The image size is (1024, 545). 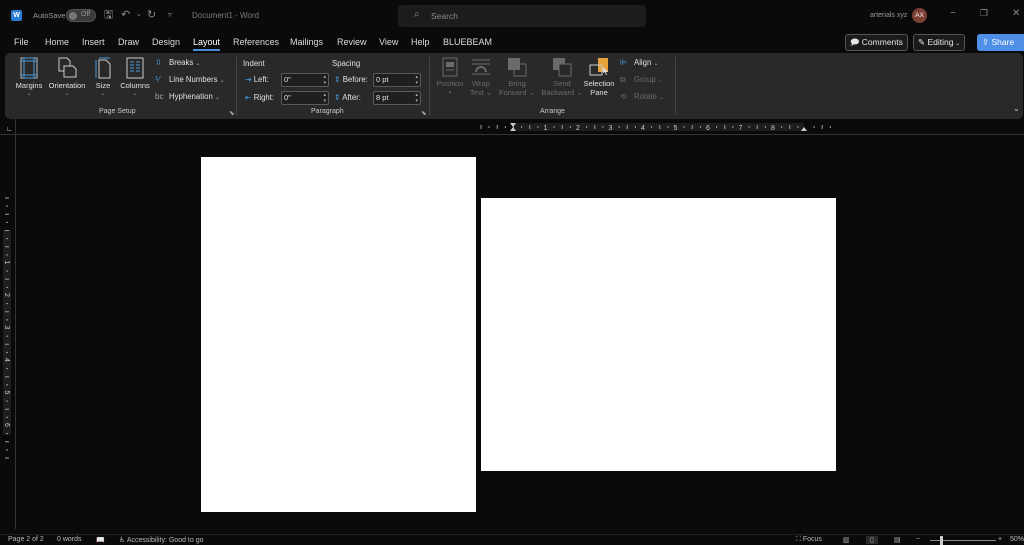 I want to click on redo-icon: ↻, so click(x=151, y=15).